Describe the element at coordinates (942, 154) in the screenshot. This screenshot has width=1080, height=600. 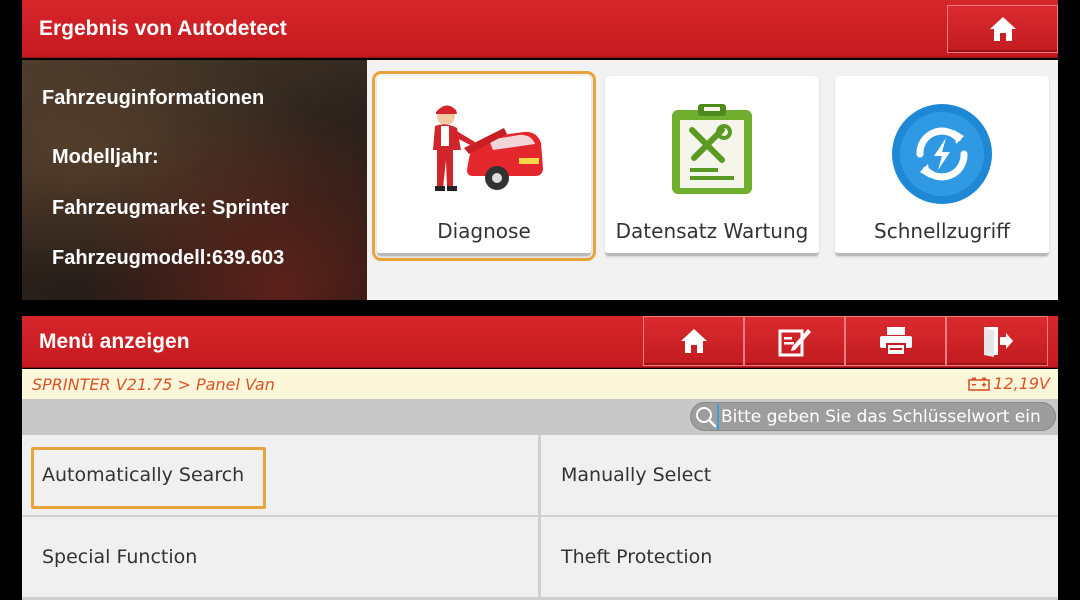
I see `quick-access-icon` at that location.